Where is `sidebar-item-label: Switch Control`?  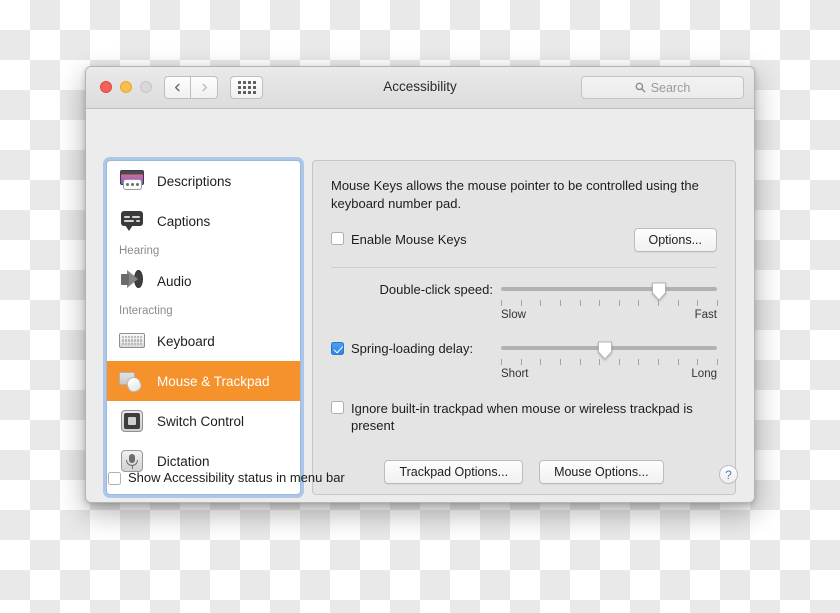 sidebar-item-label: Switch Control is located at coordinates (201, 421).